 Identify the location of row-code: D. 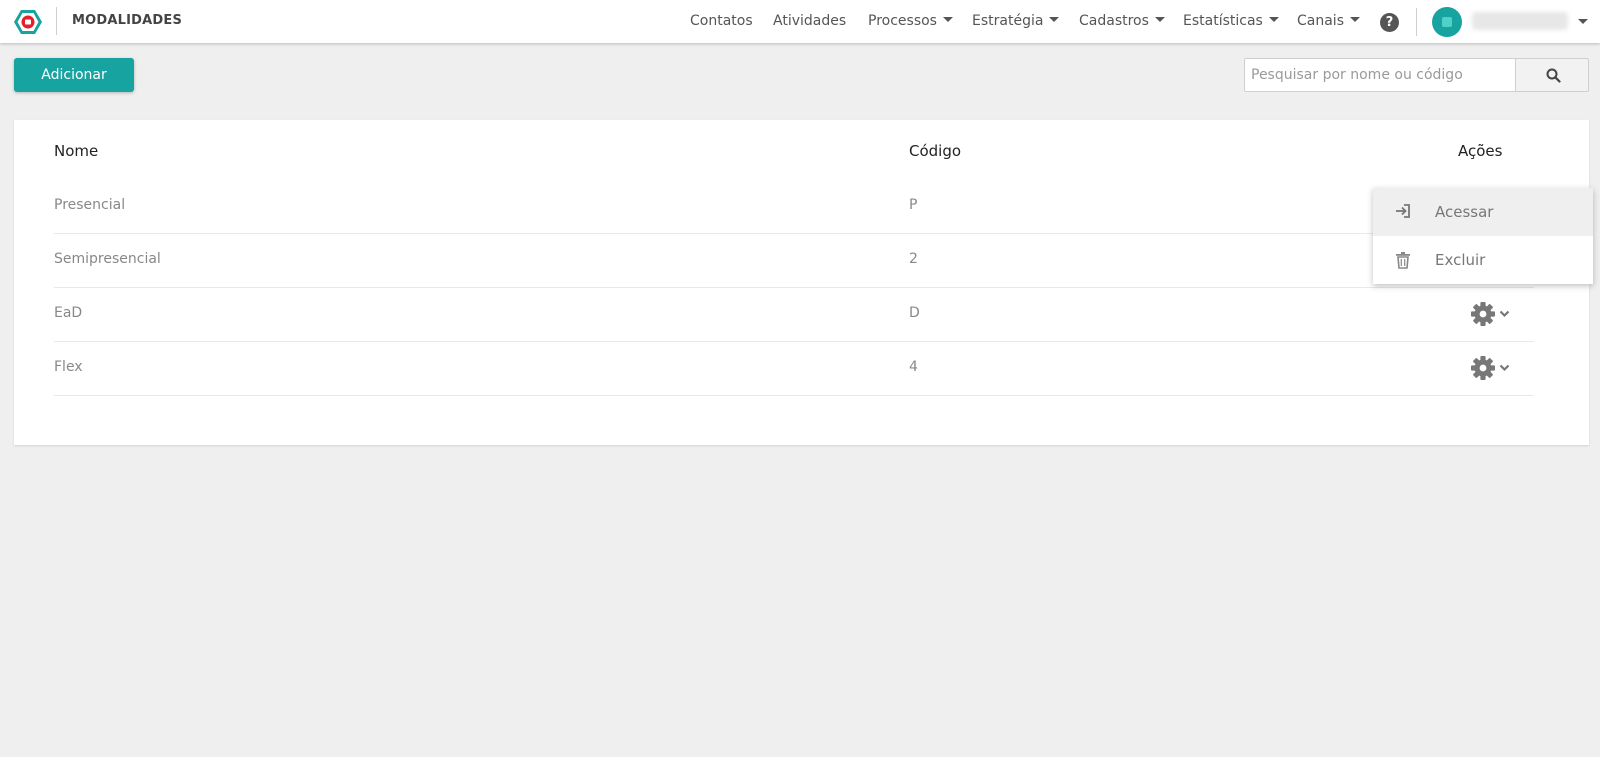
(914, 313).